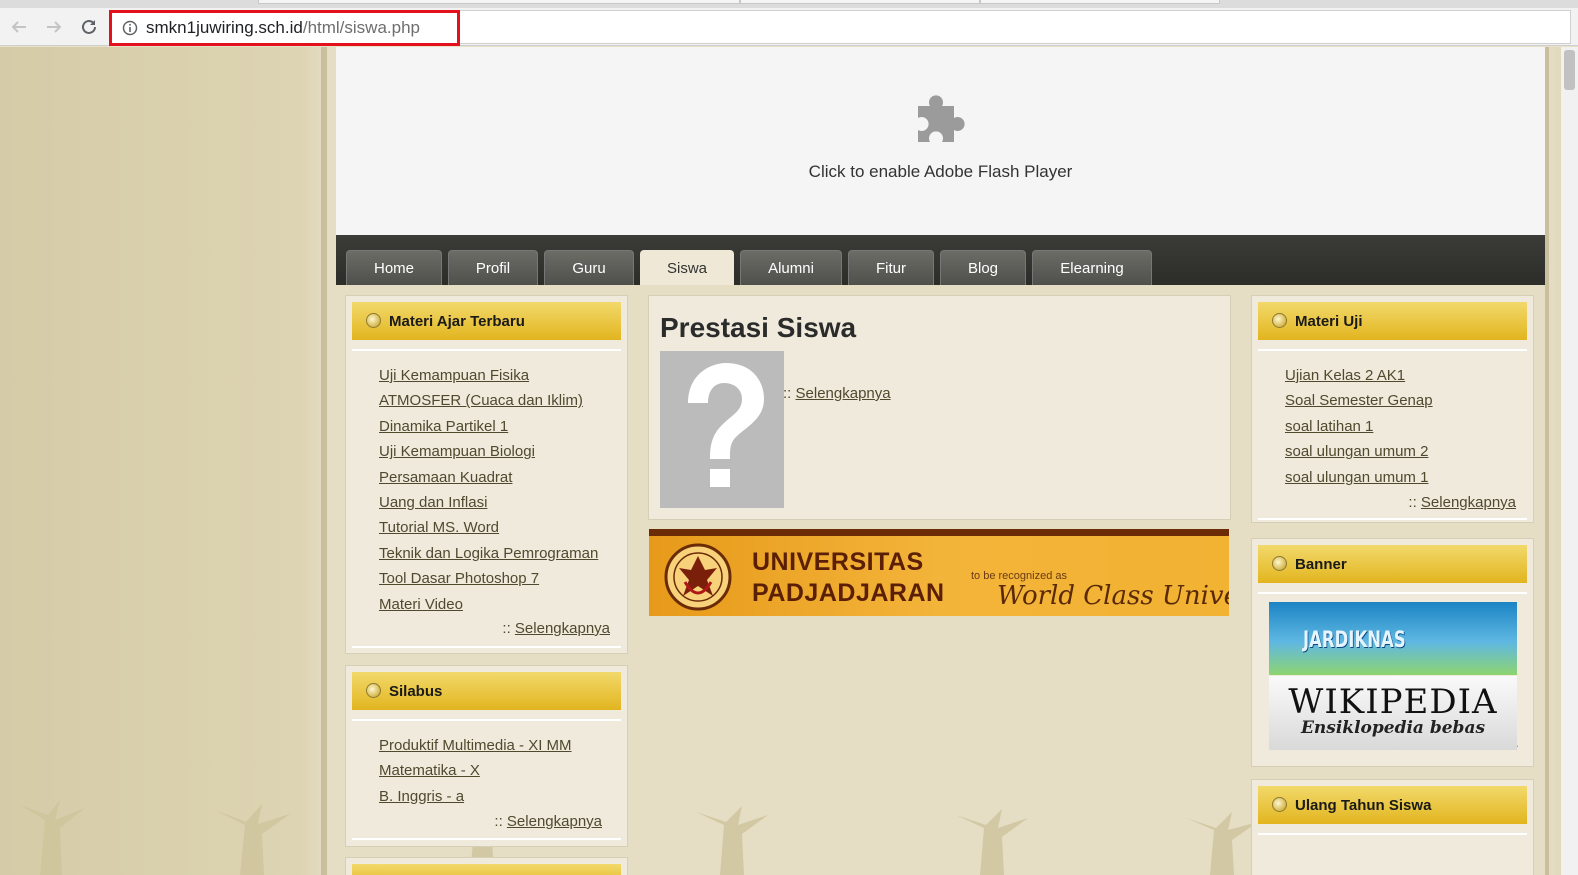 The height and width of the screenshot is (875, 1578). I want to click on reload-button, so click(89, 27).